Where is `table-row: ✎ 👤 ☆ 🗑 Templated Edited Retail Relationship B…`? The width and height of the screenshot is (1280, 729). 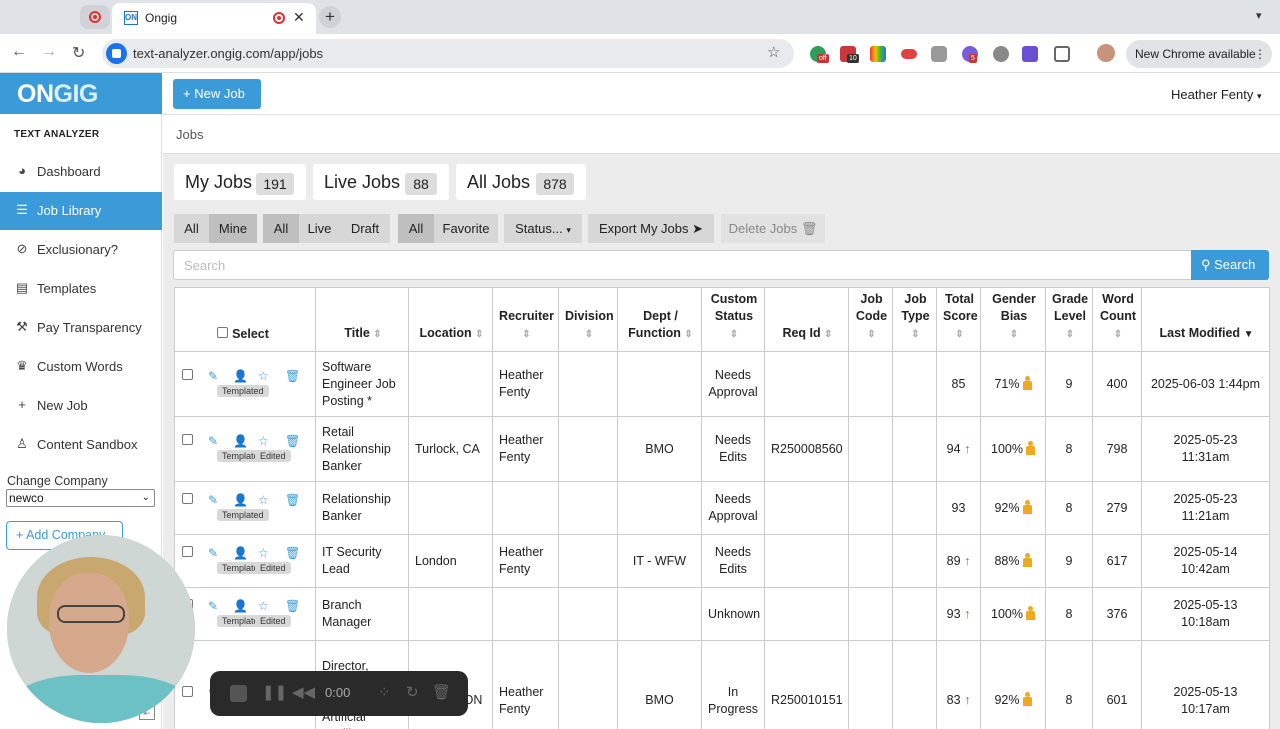
table-row: ✎ 👤 ☆ 🗑 Templated Edited Retail Relationship B… is located at coordinates (722, 449).